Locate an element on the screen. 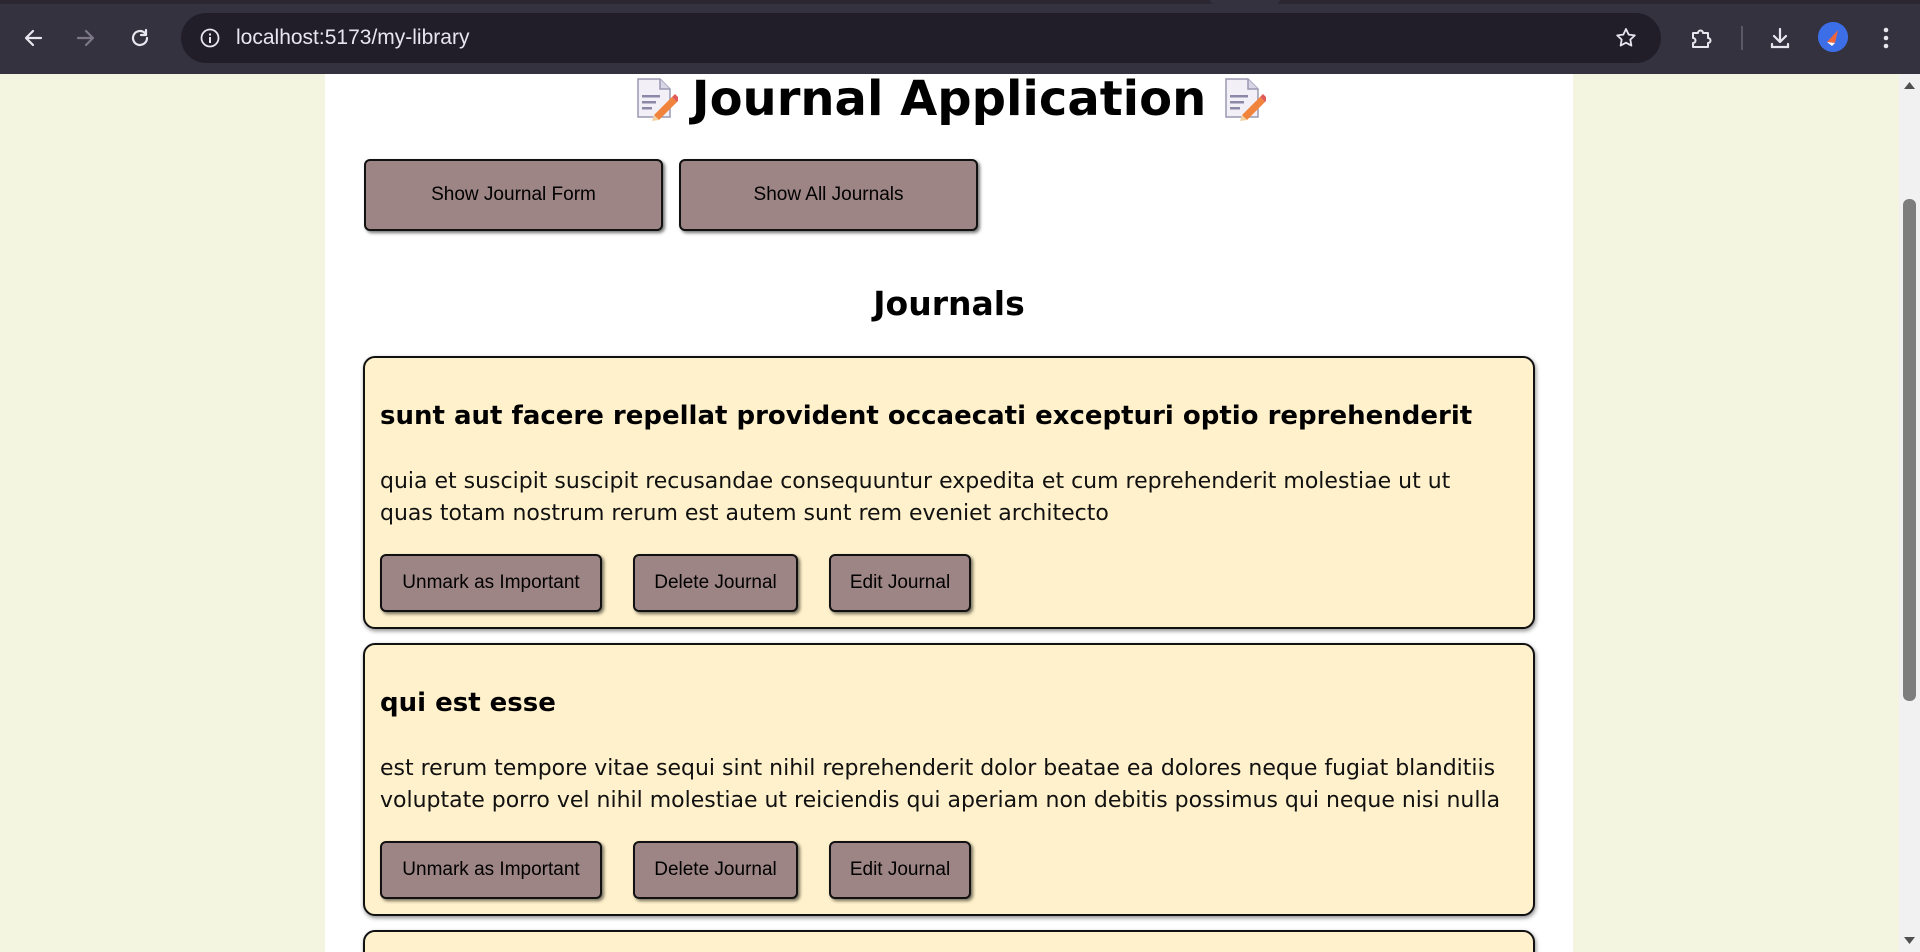  scroll-up-arrow is located at coordinates (1909, 85).